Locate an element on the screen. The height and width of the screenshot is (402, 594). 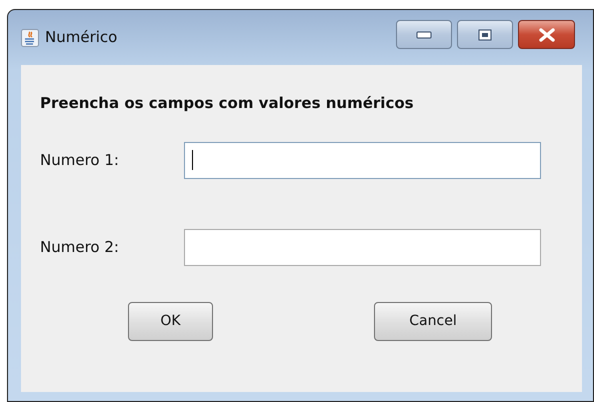
field-label: Numero 1: is located at coordinates (80, 160).